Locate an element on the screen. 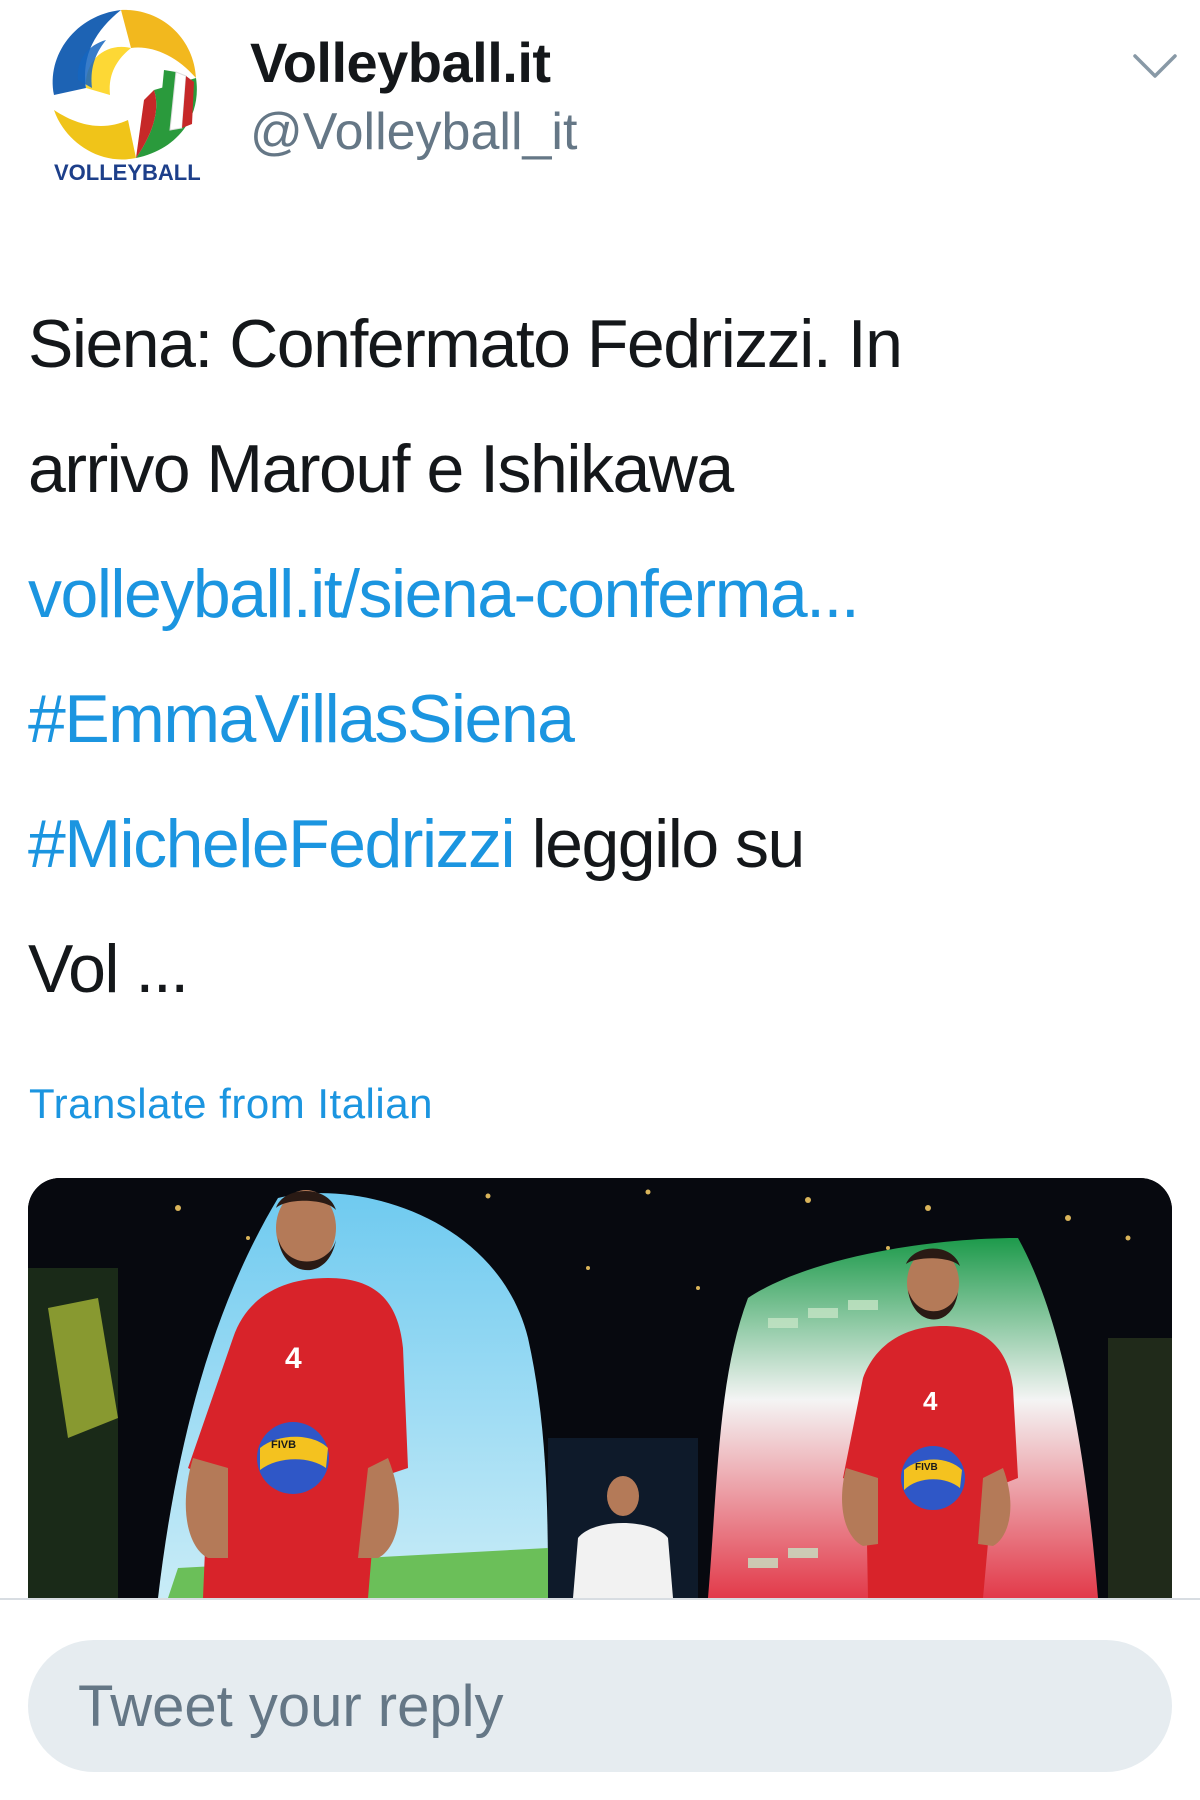 The height and width of the screenshot is (1800, 1200). reply-bar is located at coordinates (600, 1699).